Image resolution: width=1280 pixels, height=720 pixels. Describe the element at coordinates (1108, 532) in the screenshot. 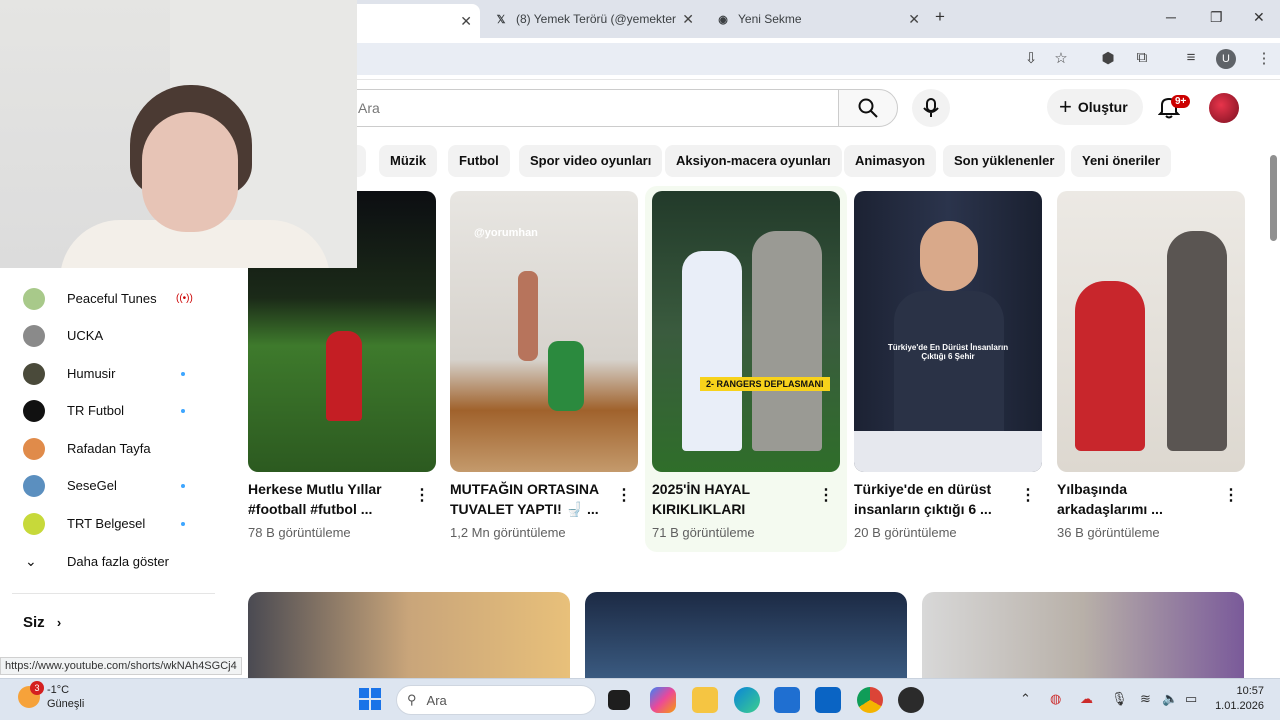

I see `short-views: 36 B görüntüleme` at that location.